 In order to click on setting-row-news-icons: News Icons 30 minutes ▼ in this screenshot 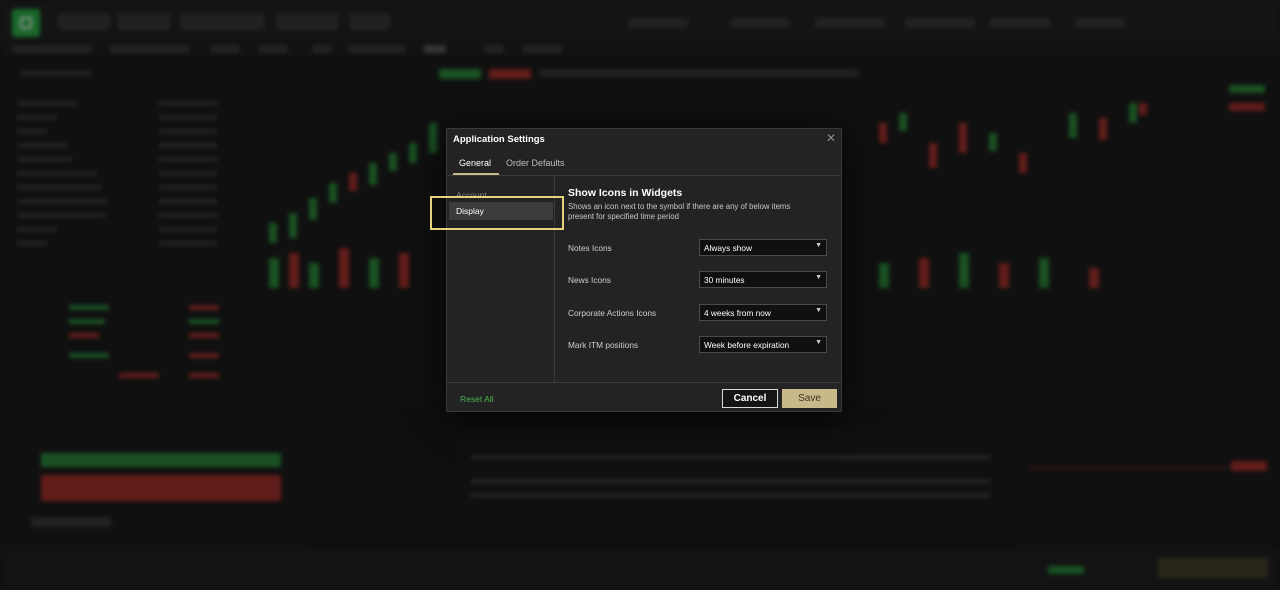, I will do `click(703, 280)`.